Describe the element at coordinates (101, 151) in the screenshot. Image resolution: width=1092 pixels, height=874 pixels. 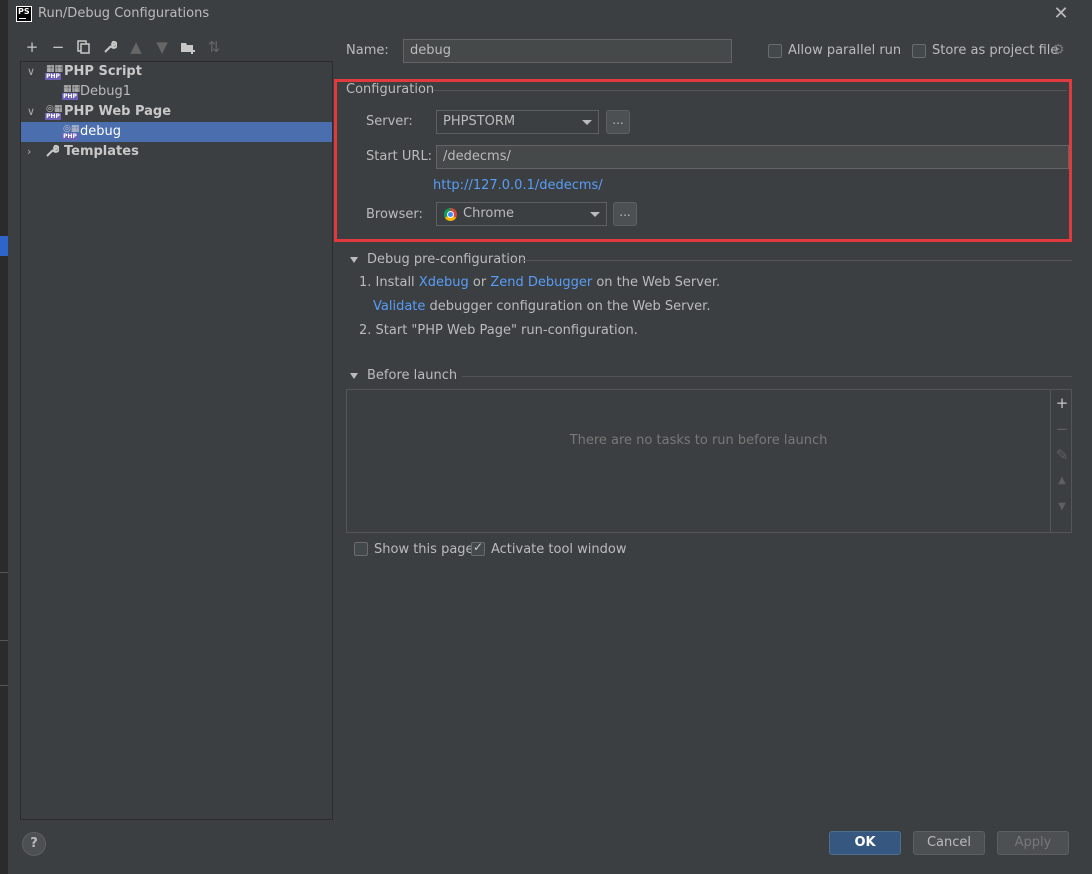
I see `tree-item-label: Templates` at that location.